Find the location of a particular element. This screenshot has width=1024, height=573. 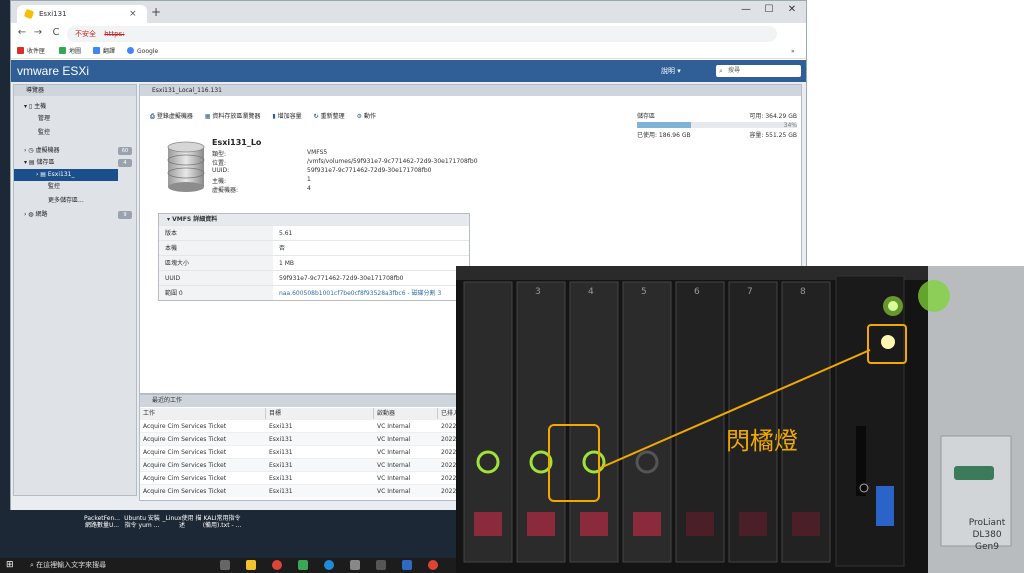

address-bar: 不安全 https: is located at coordinates (422, 34).